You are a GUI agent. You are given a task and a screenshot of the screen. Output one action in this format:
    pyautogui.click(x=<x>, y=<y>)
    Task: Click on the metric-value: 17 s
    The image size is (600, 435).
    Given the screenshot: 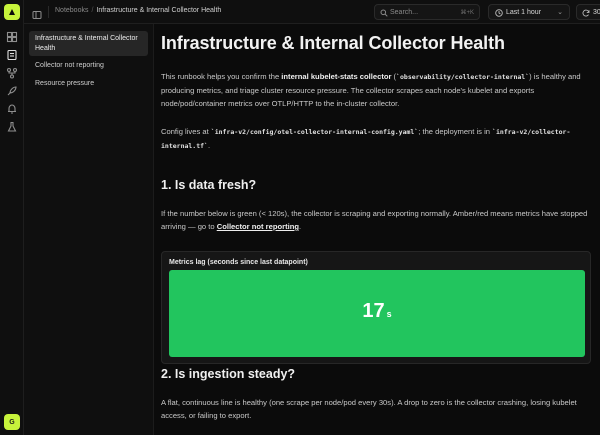 What is the action you would take?
    pyautogui.click(x=377, y=311)
    